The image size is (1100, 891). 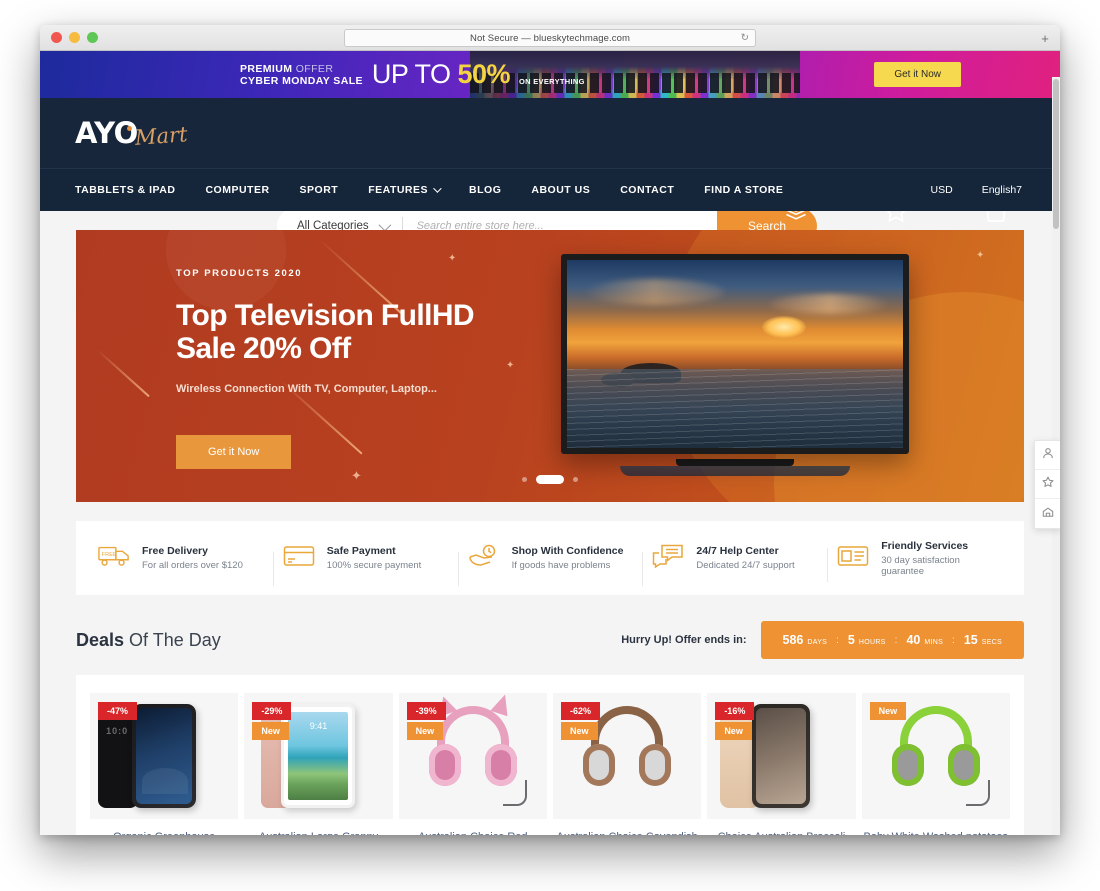 I want to click on currency-selector: USD, so click(x=944, y=190).